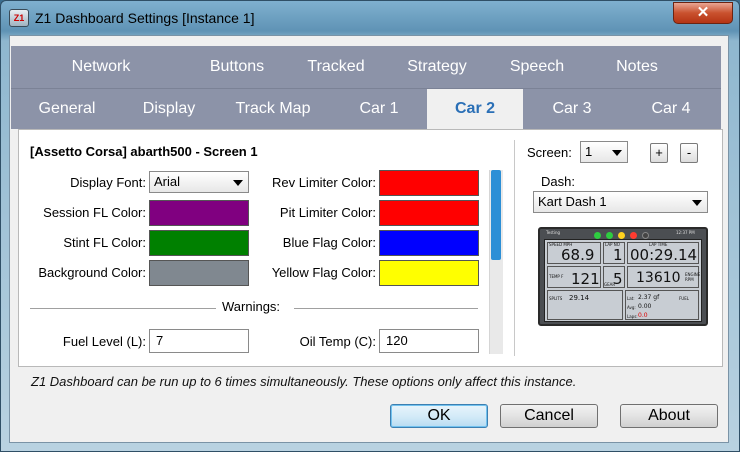 This screenshot has height=452, width=740. Describe the element at coordinates (199, 273) in the screenshot. I see `background-color-swatch` at that location.